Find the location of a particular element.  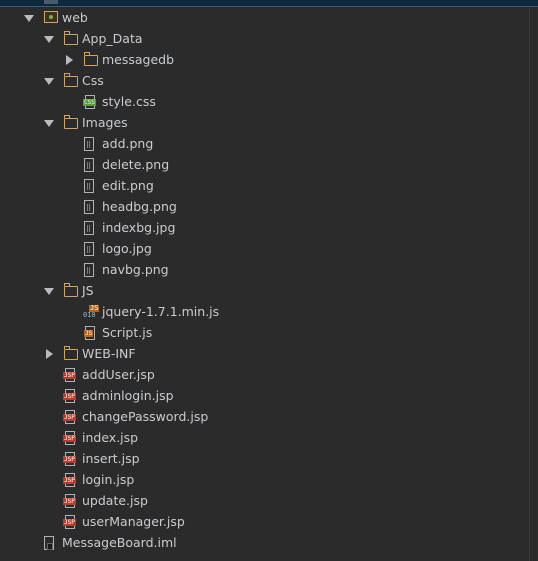

iml-file-icon is located at coordinates (49, 543).